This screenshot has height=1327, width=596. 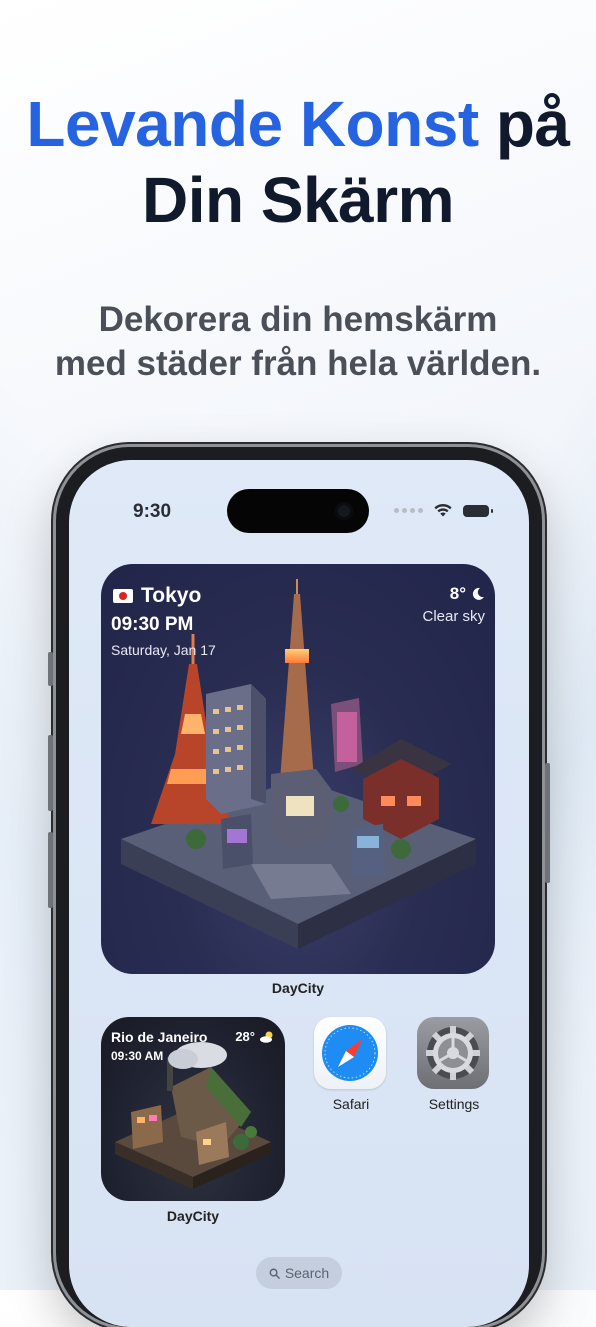 What do you see at coordinates (408, 510) in the screenshot?
I see `signal-dots-icon` at bounding box center [408, 510].